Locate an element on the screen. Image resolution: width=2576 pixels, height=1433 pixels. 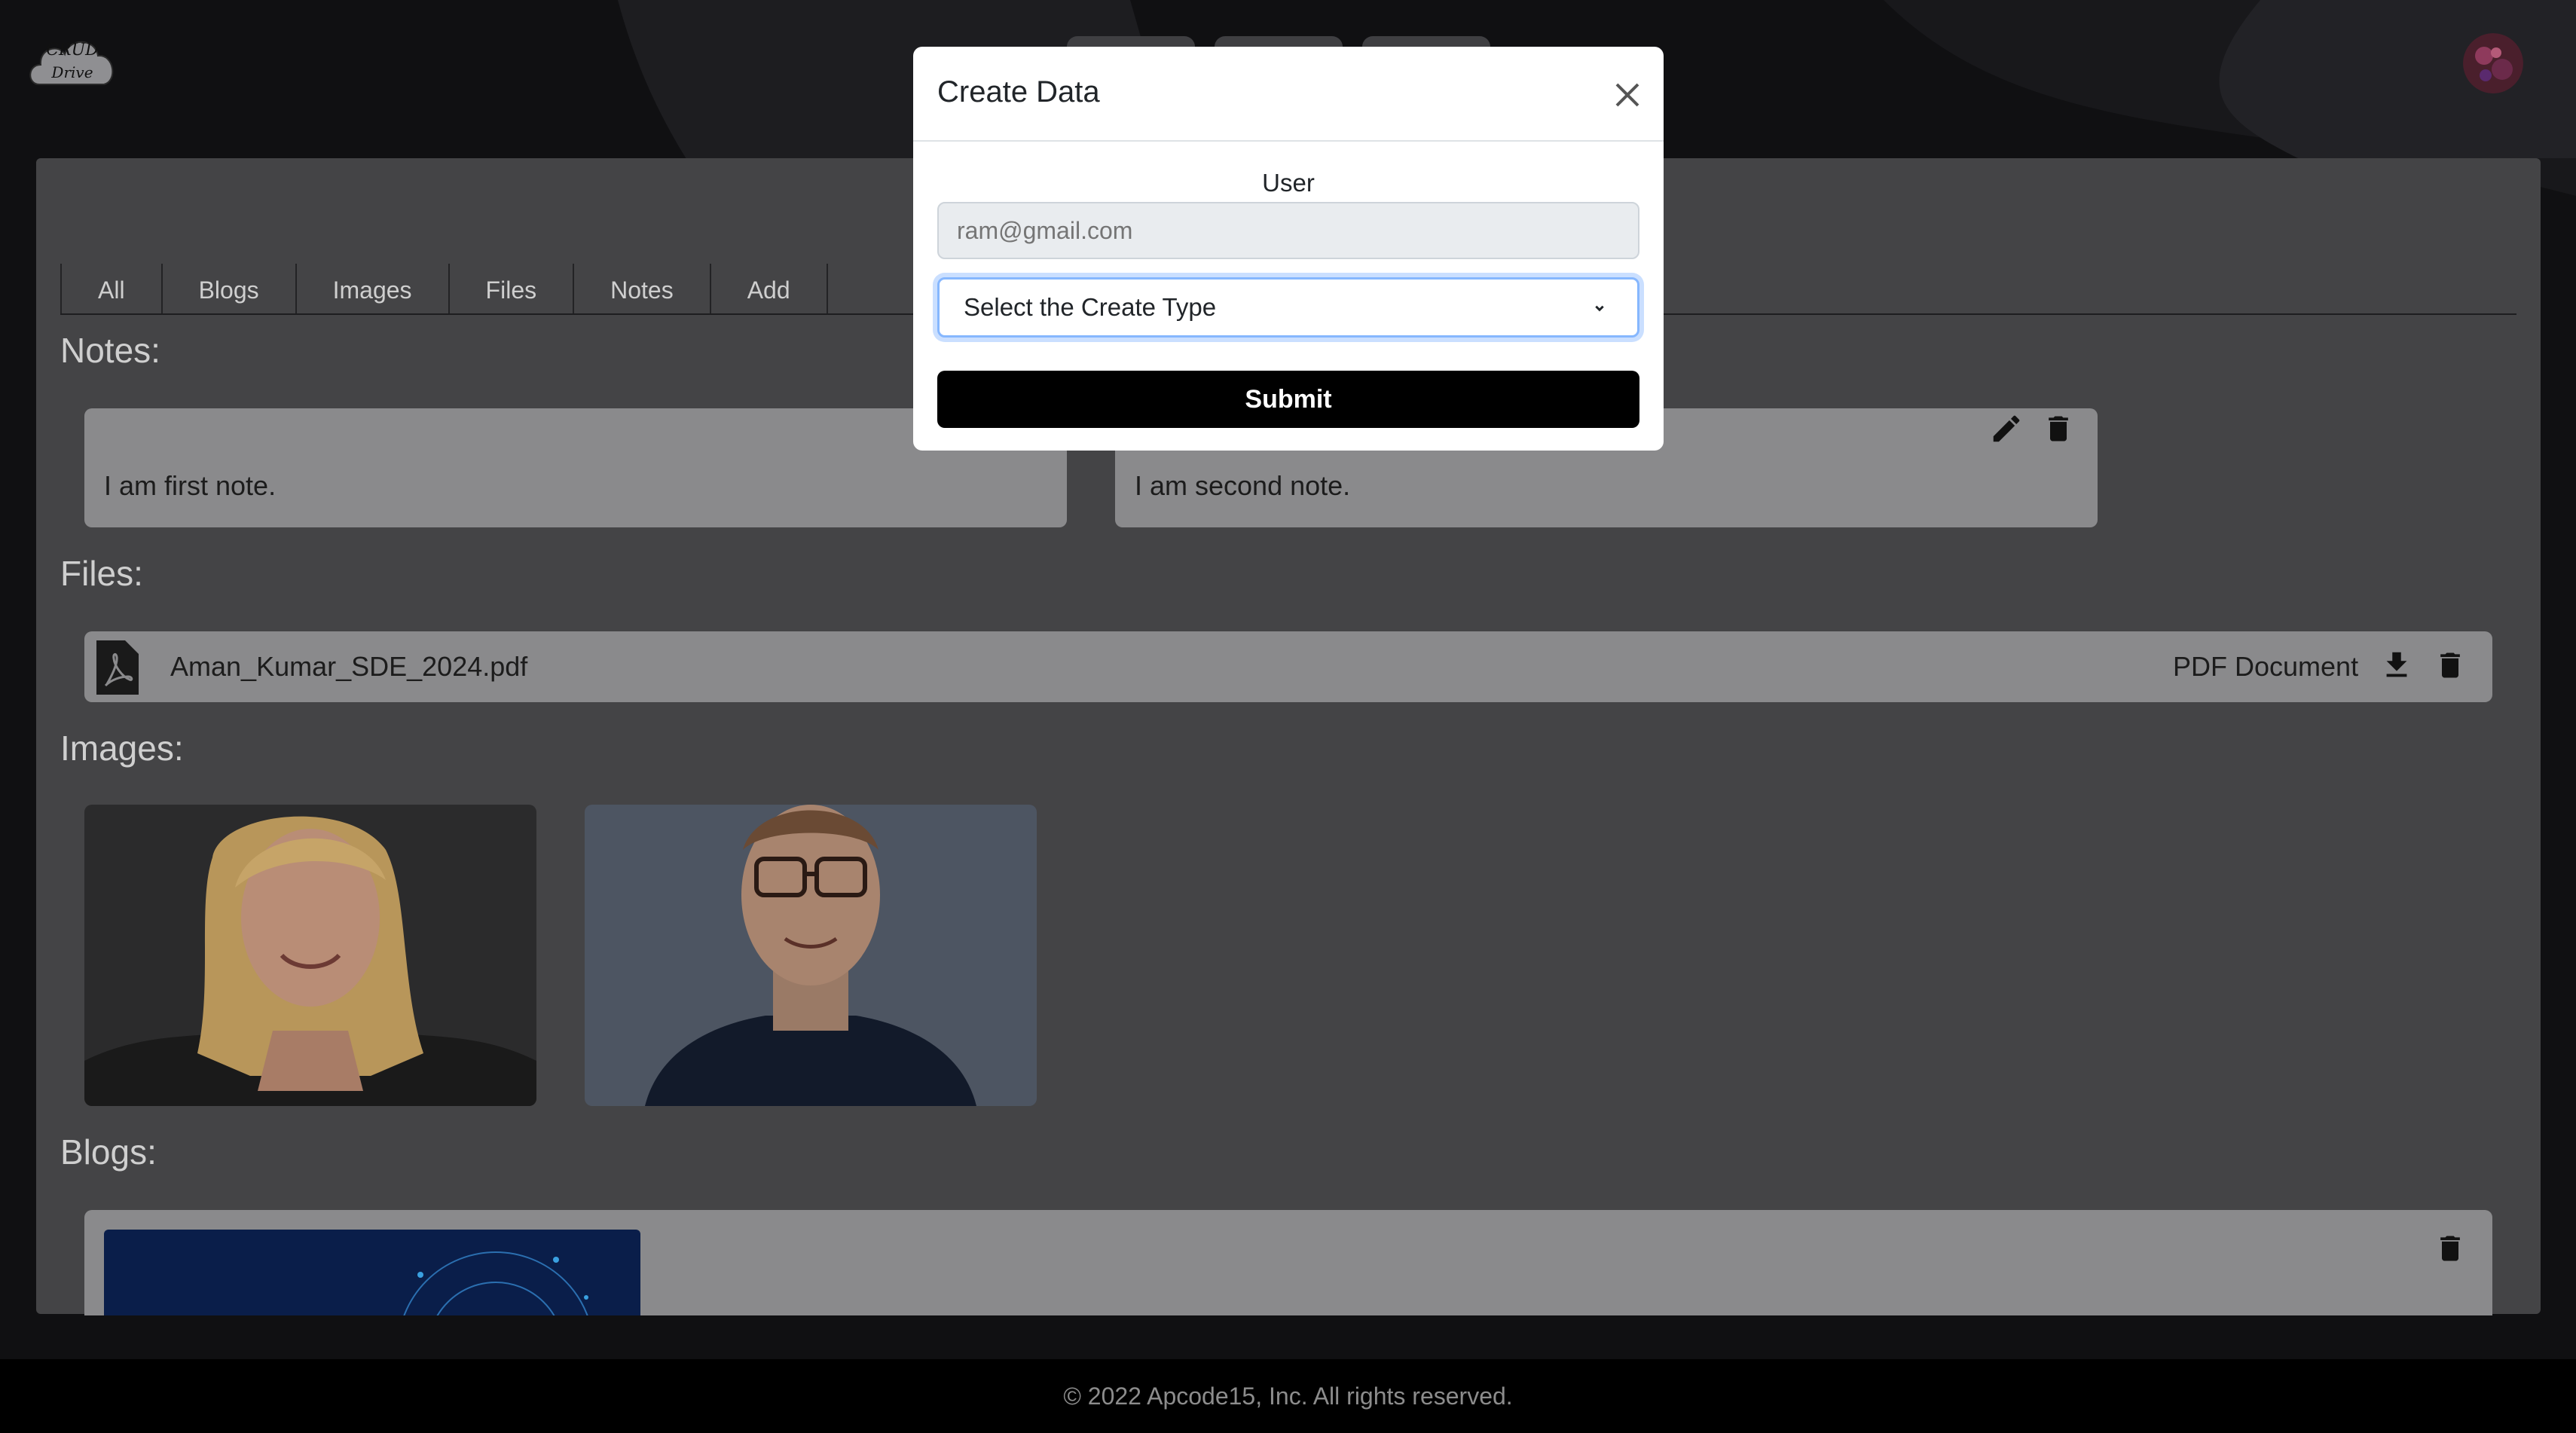
file-row: Aman_Kumar_SDE_2024.pdf PDF Document is located at coordinates (1288, 666).